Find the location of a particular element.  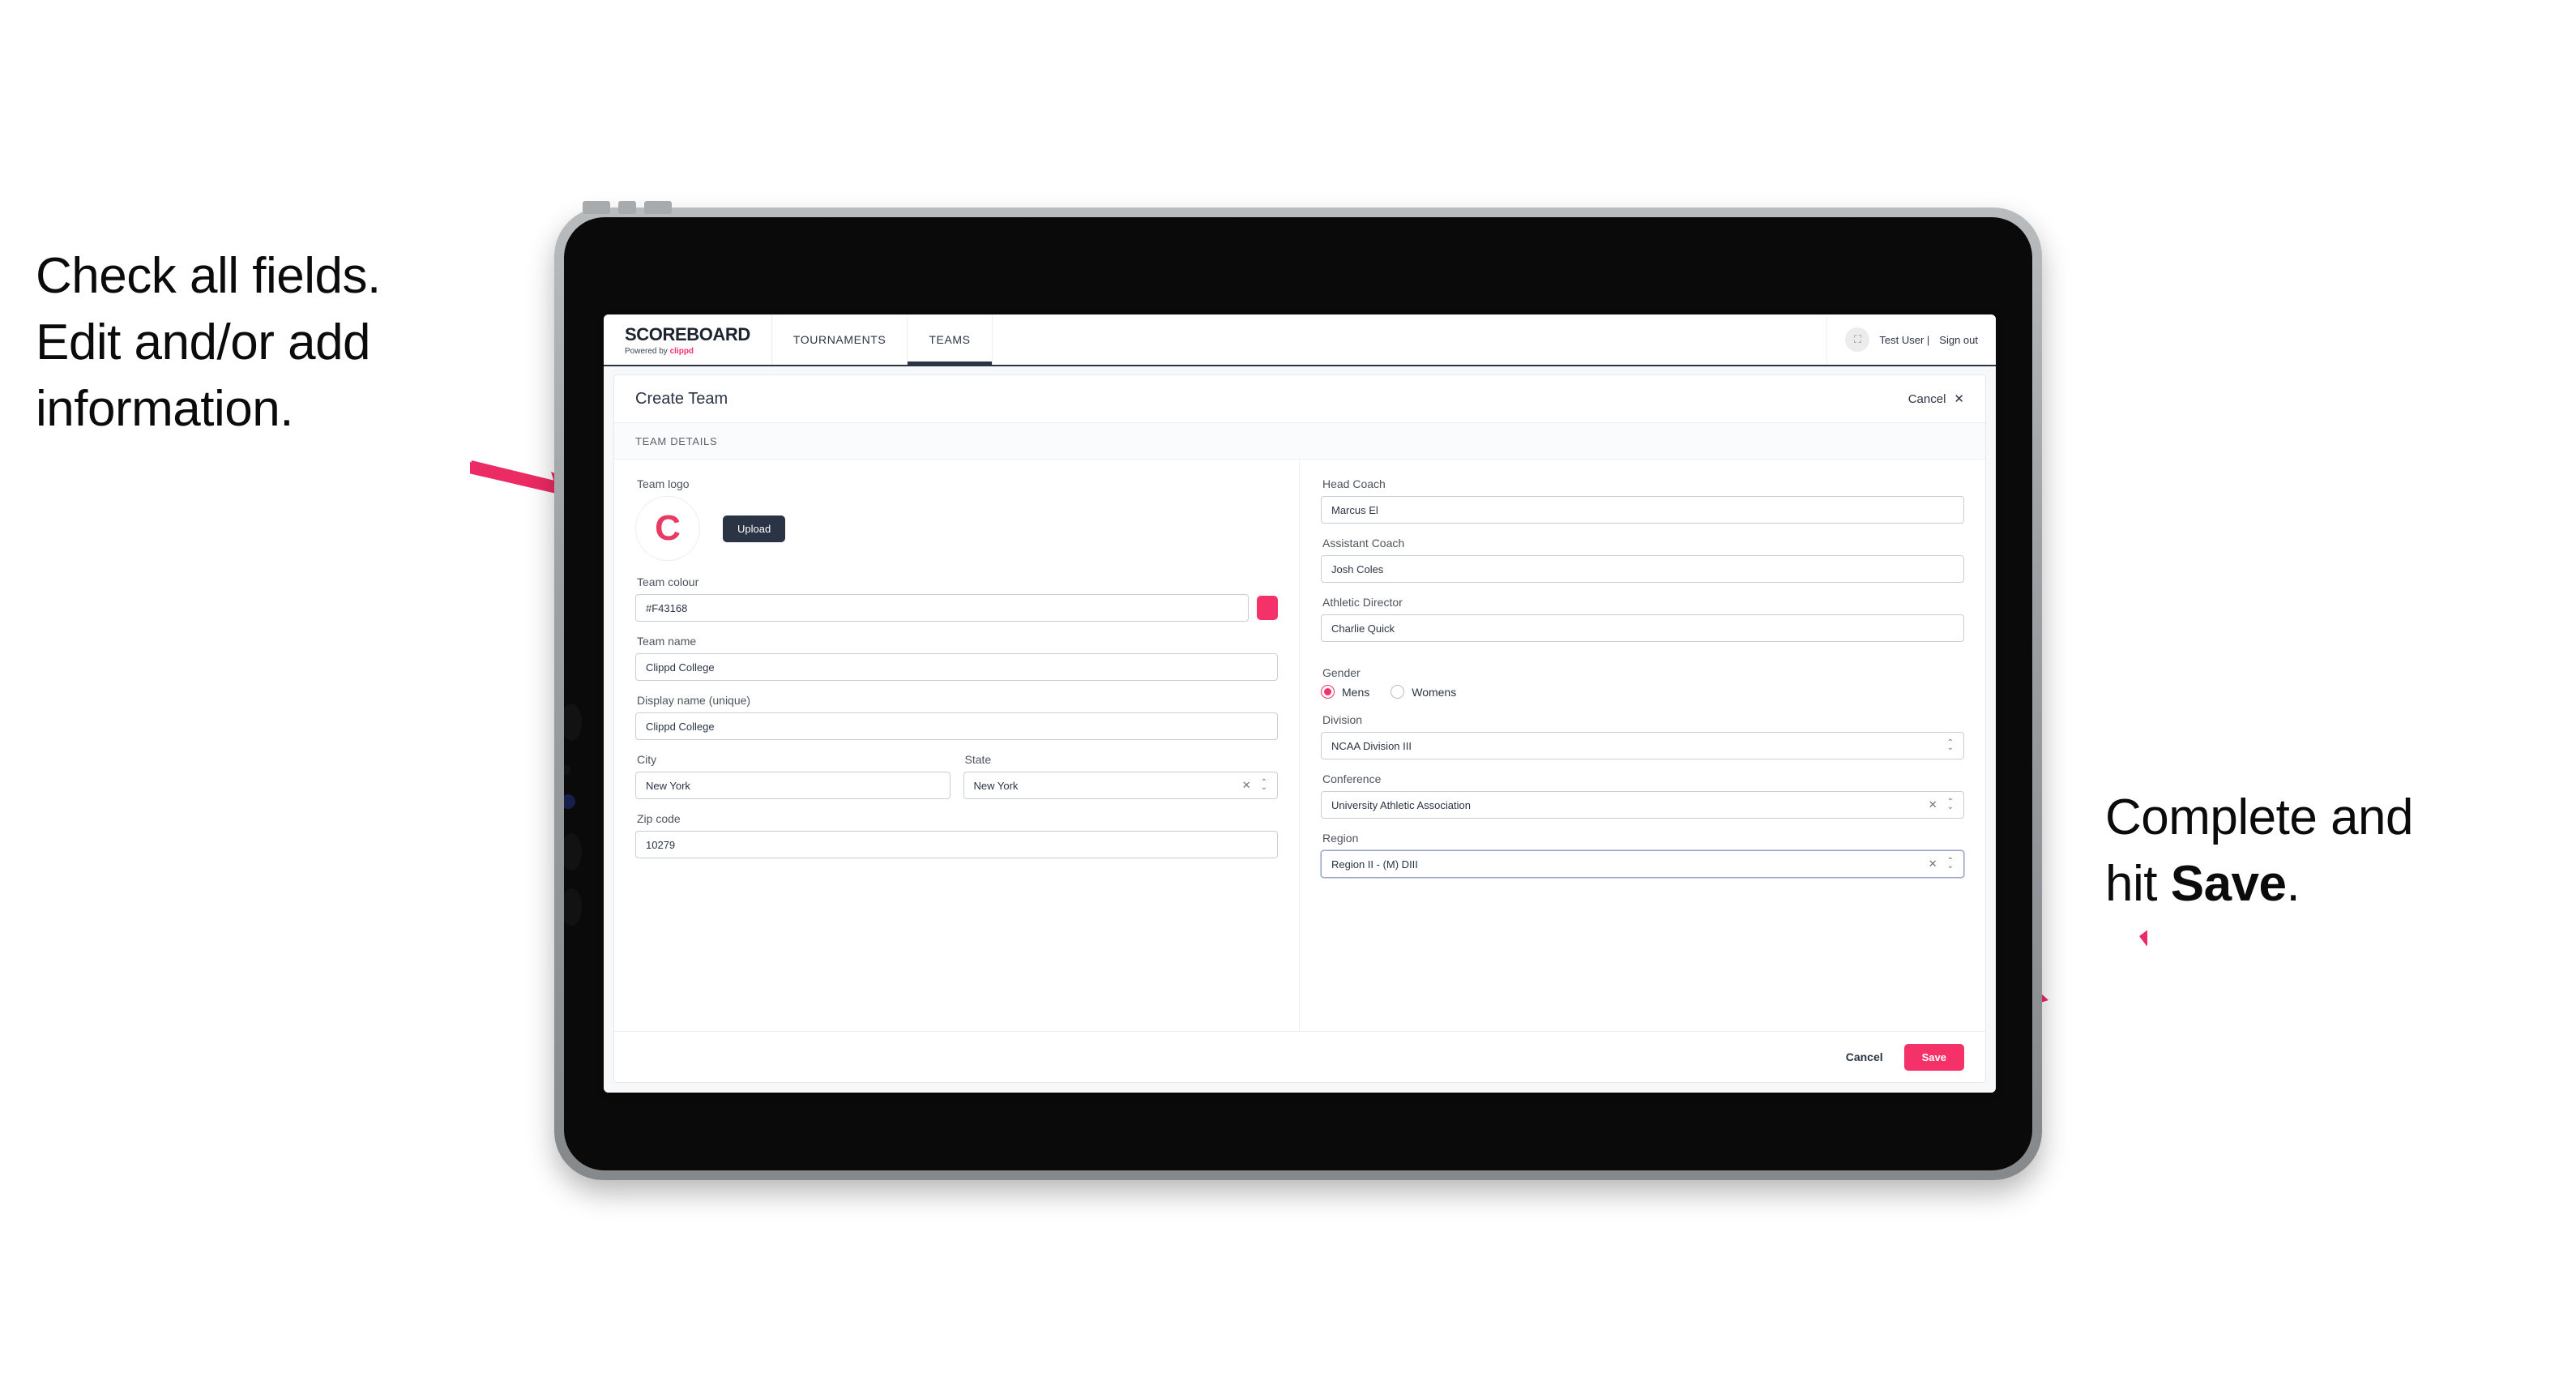

field-city: City New York is located at coordinates (793, 776).